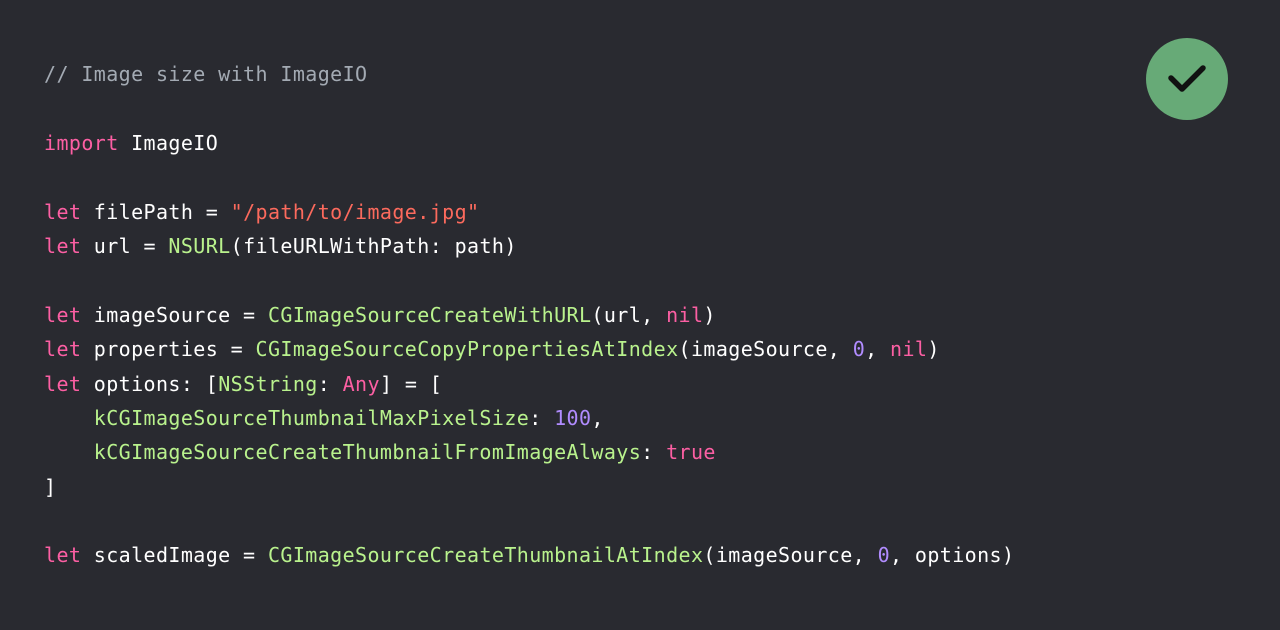 The image size is (1280, 630). Describe the element at coordinates (529, 246) in the screenshot. I see `code-line: let url = NSURL(fileURLWithPath: path)` at that location.